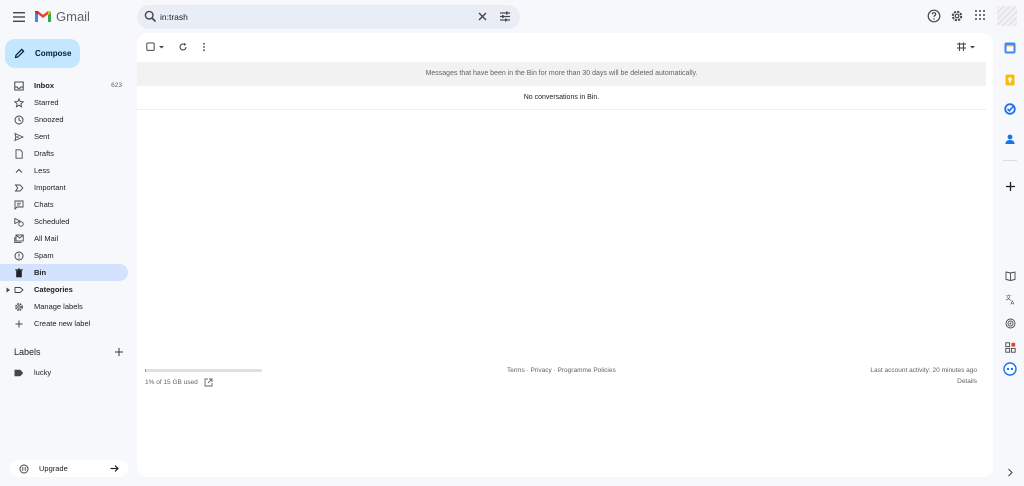  What do you see at coordinates (44, 204) in the screenshot?
I see `sidebar-item-label: Chats` at bounding box center [44, 204].